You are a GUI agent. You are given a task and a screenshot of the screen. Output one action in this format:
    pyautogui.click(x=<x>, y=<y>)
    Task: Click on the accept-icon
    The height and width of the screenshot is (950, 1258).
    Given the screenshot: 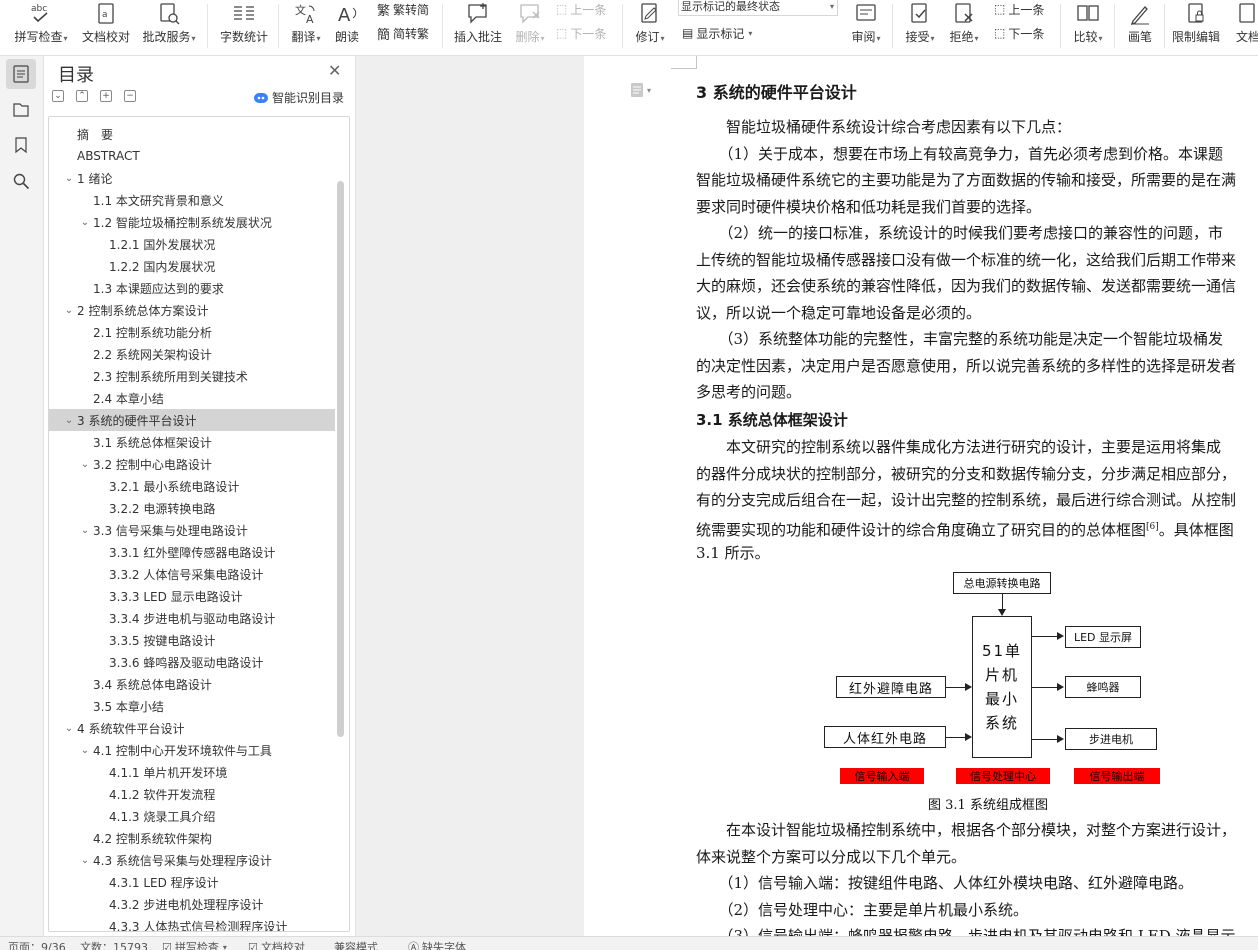 What is the action you would take?
    pyautogui.click(x=920, y=13)
    